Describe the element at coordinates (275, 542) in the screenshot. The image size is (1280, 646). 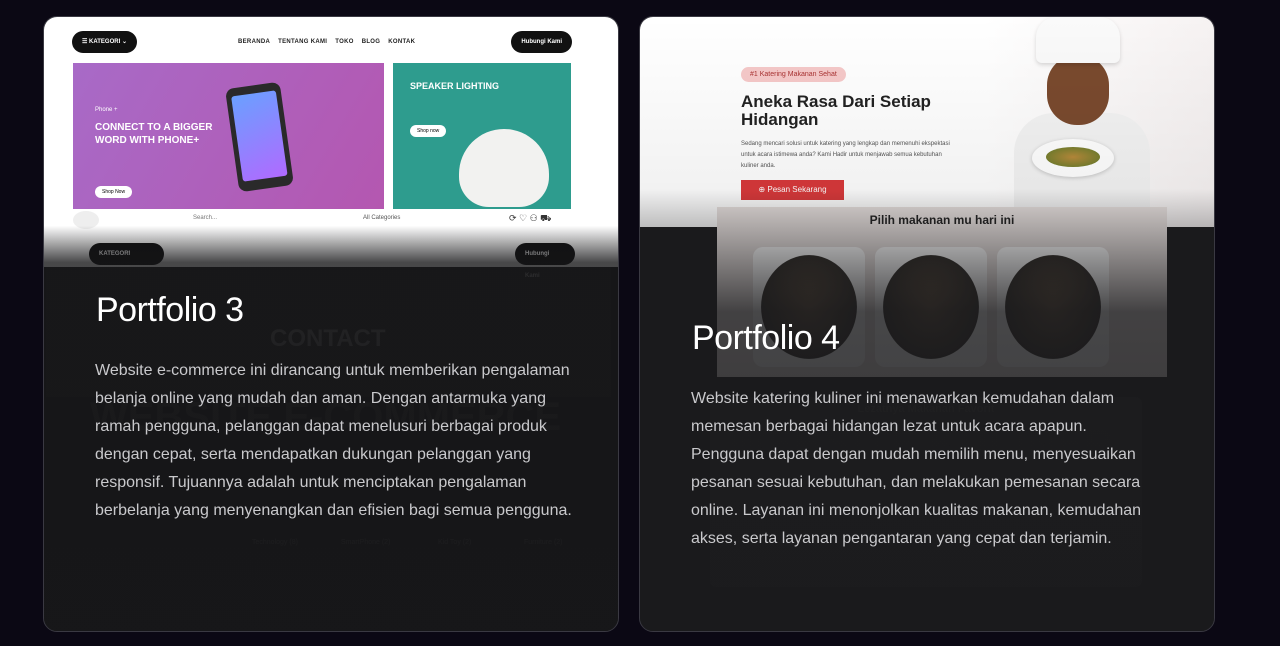
I see `preview-category-item: Technology (8)` at that location.